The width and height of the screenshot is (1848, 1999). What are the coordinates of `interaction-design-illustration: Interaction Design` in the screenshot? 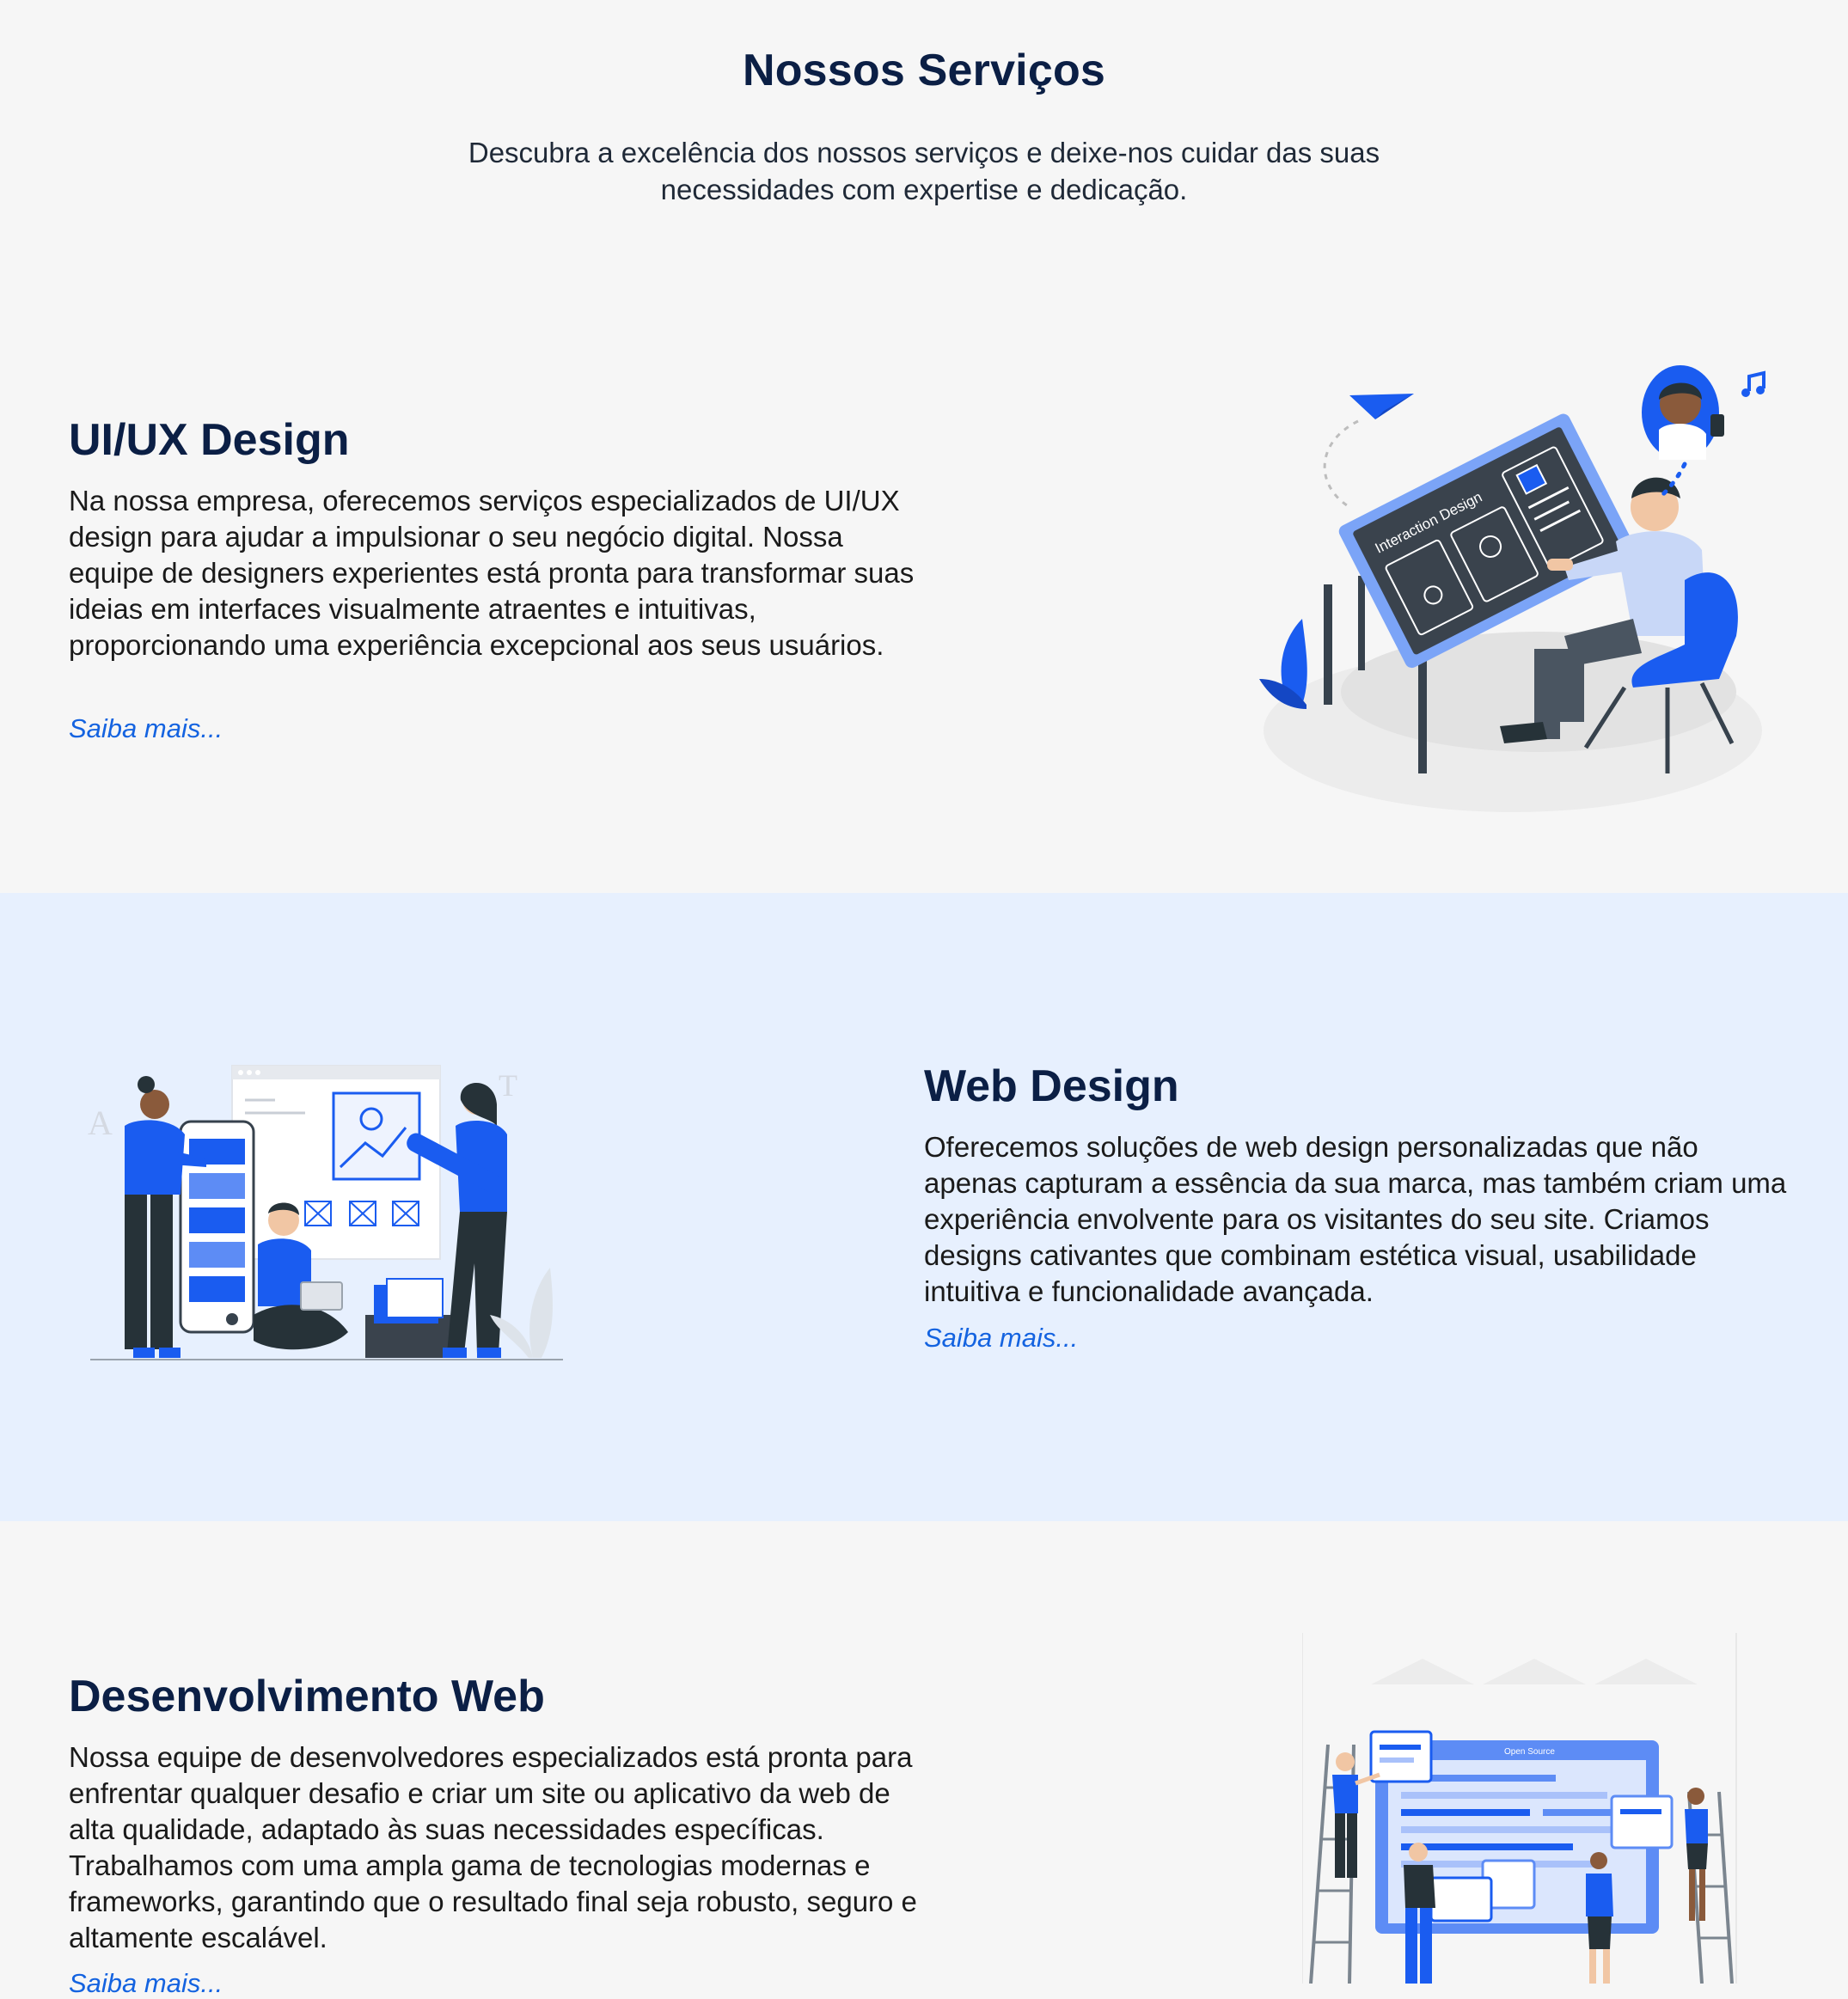 It's located at (1512, 589).